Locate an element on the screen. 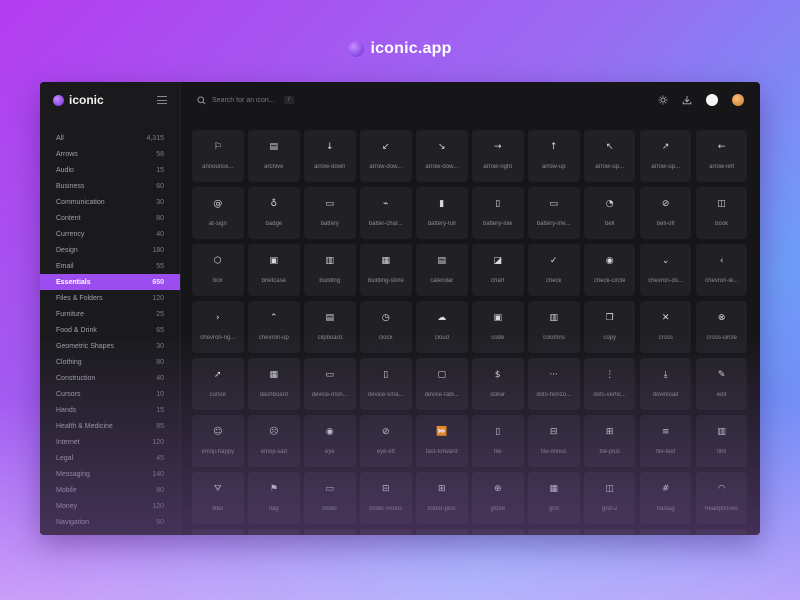 Image resolution: width=800 pixels, height=600 pixels. icon-tile: ☁ cloud is located at coordinates (441, 327).